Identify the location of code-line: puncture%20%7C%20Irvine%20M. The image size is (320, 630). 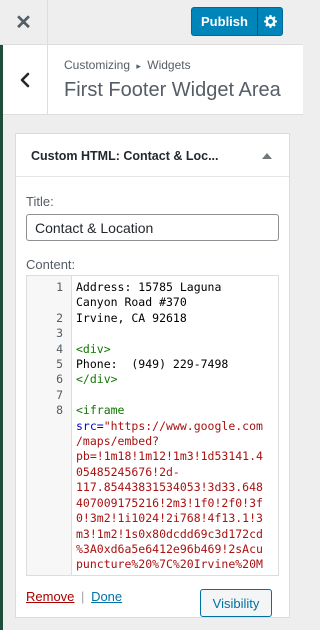
(152, 564).